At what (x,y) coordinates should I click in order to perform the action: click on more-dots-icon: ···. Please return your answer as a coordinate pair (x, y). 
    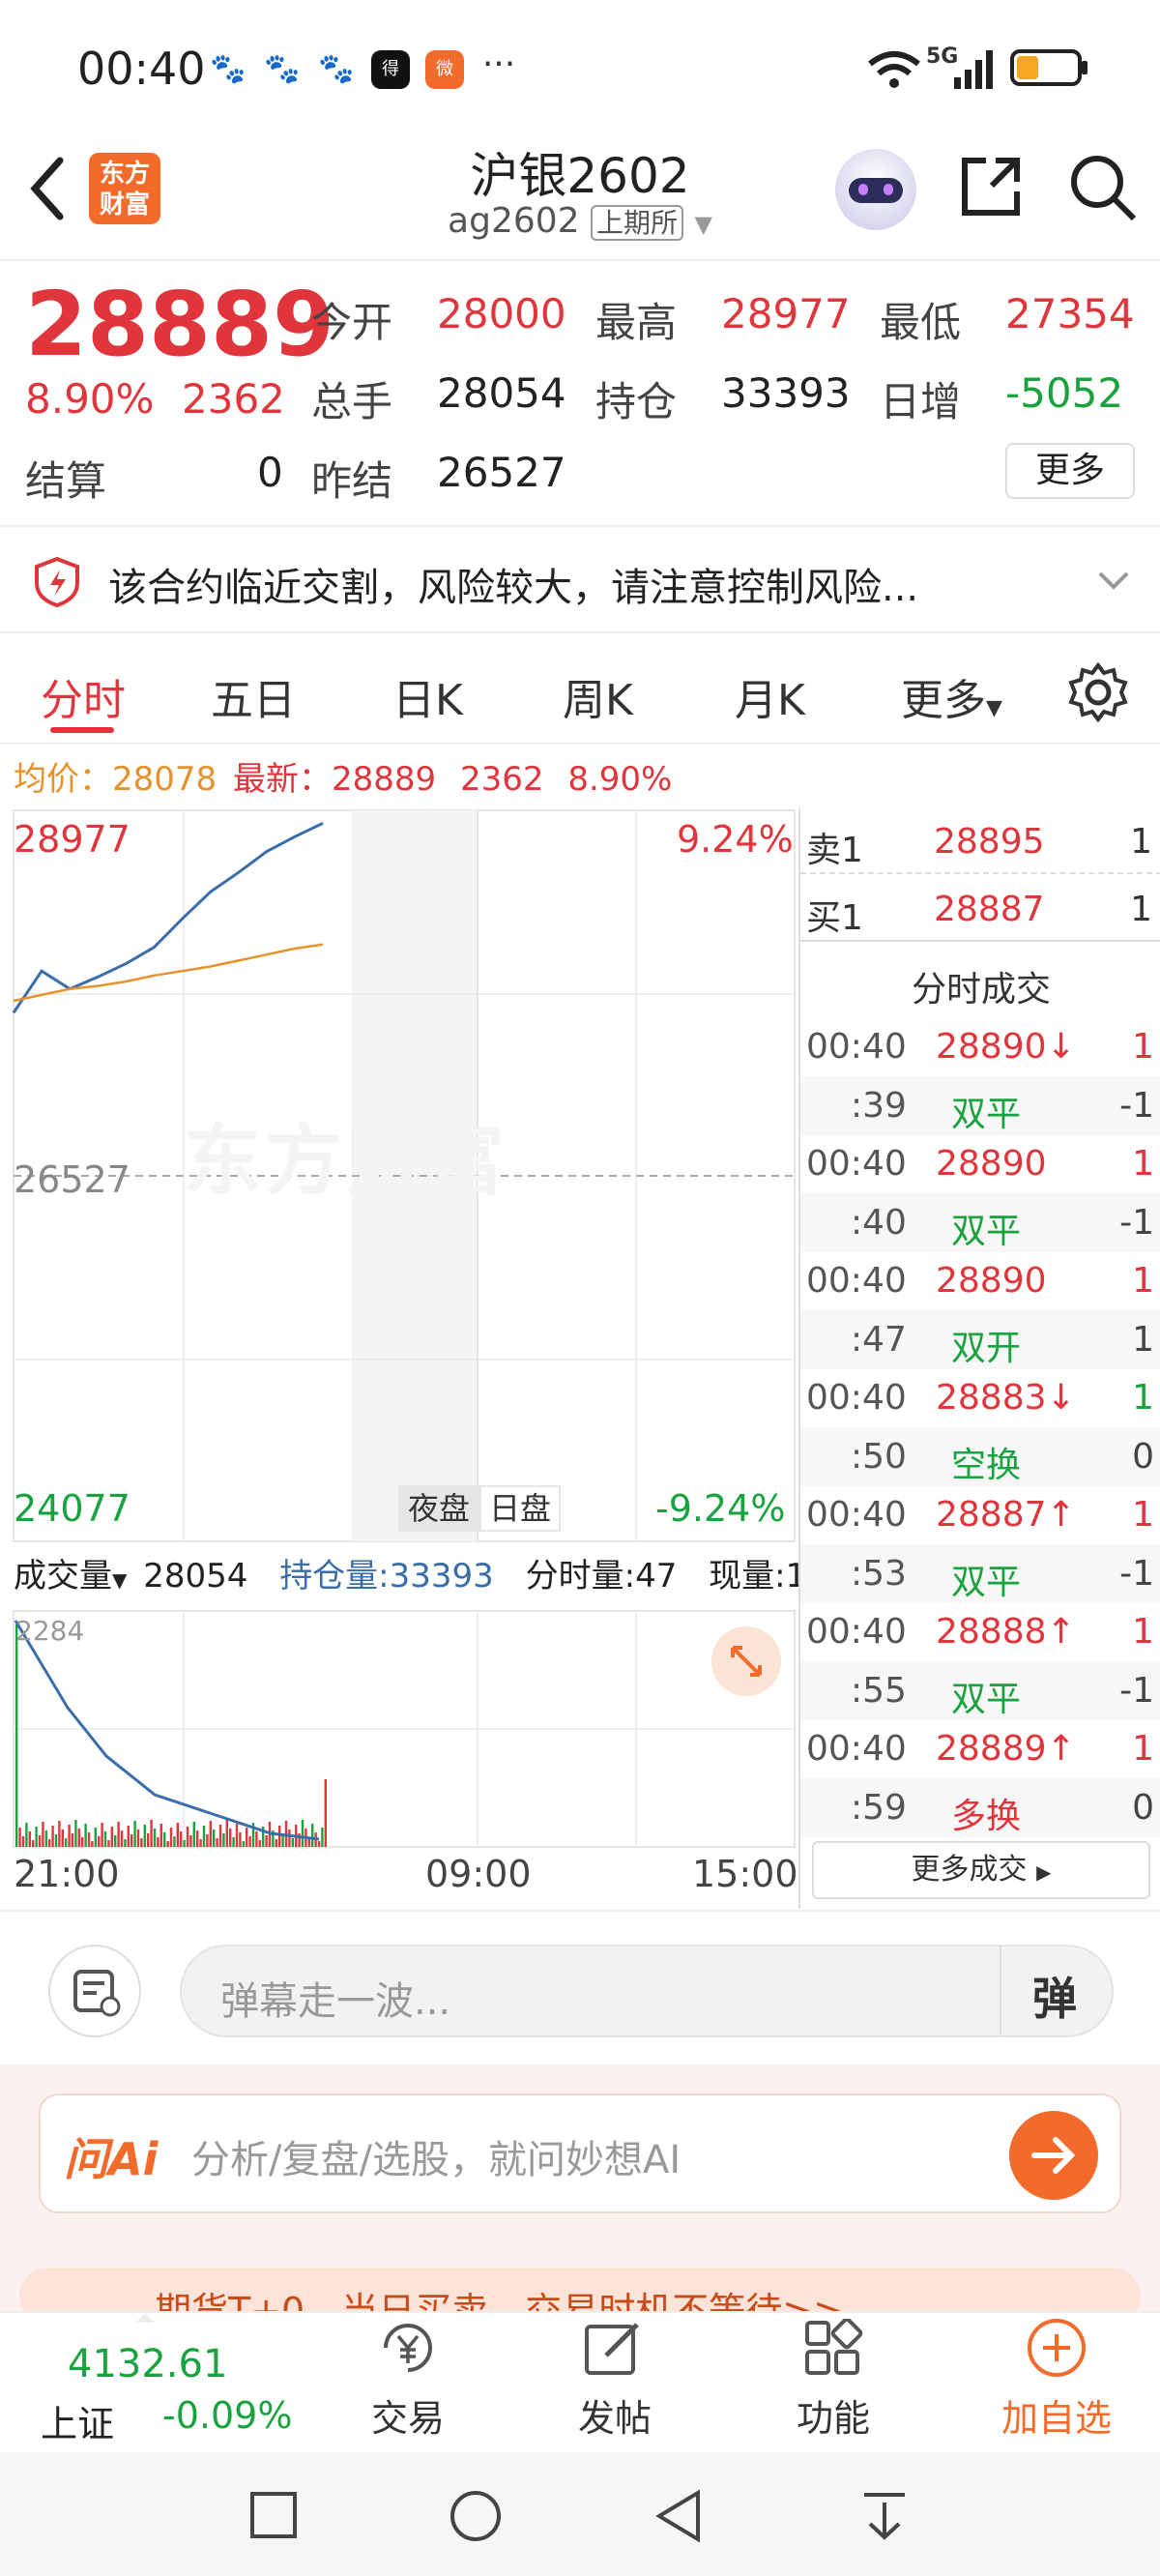
    Looking at the image, I should click on (499, 64).